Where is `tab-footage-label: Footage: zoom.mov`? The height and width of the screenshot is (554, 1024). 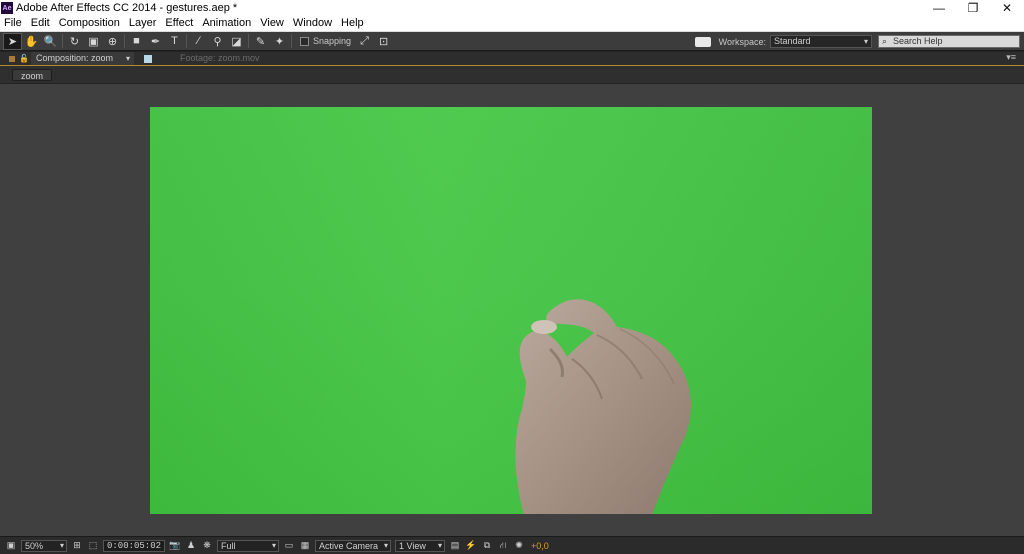
tab-footage-label: Footage: zoom.mov is located at coordinates (220, 58).